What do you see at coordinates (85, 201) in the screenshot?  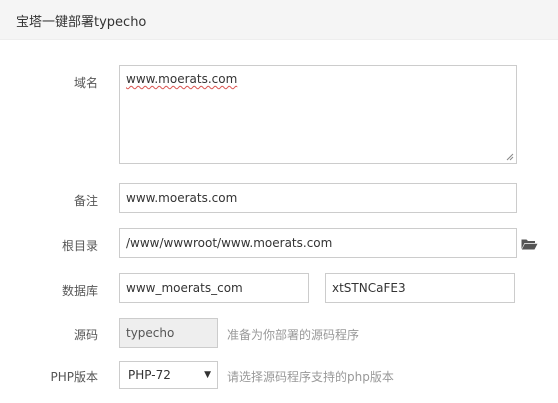 I see `remark-label: 备注` at bounding box center [85, 201].